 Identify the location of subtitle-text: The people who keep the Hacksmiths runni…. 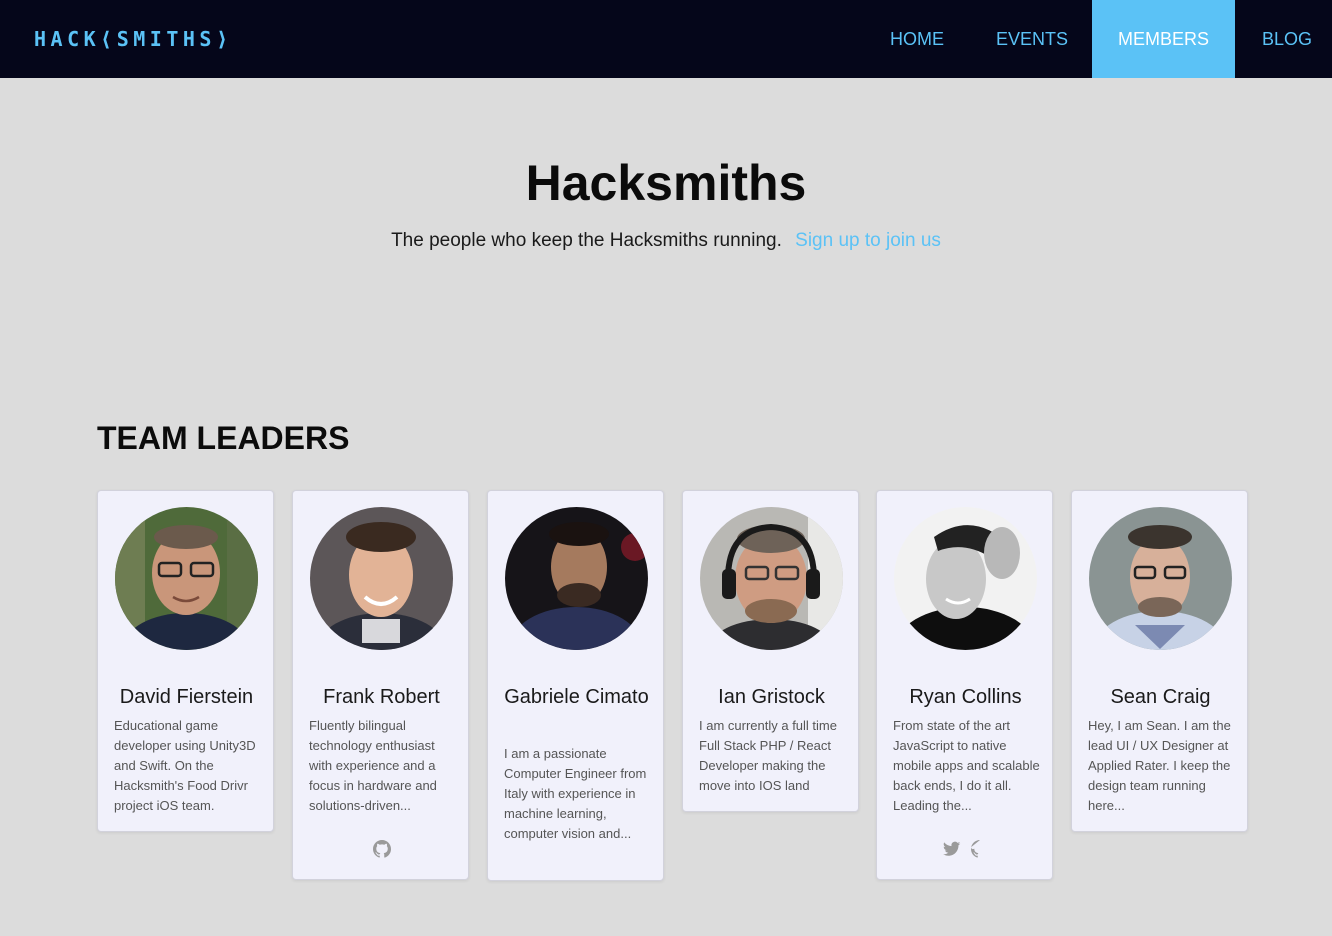
(586, 240).